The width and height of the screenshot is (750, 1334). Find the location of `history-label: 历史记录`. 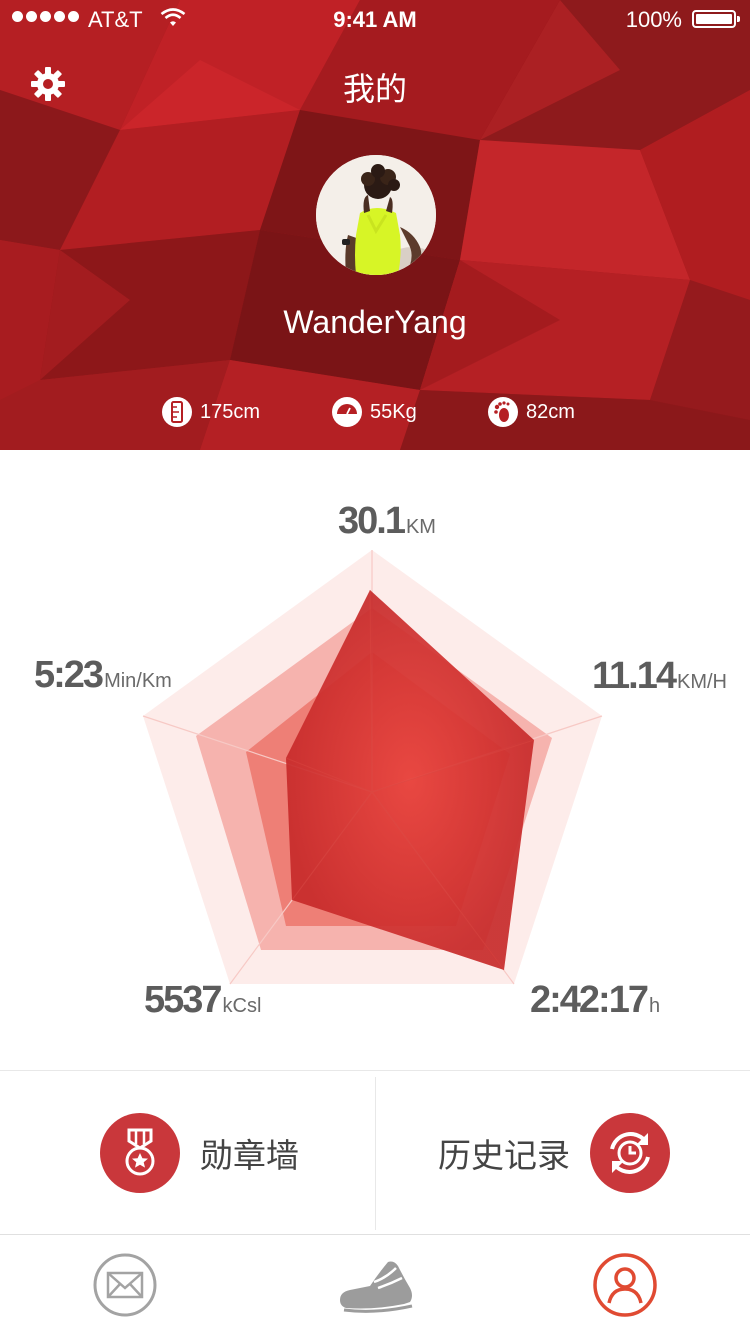

history-label: 历史记录 is located at coordinates (504, 1155).